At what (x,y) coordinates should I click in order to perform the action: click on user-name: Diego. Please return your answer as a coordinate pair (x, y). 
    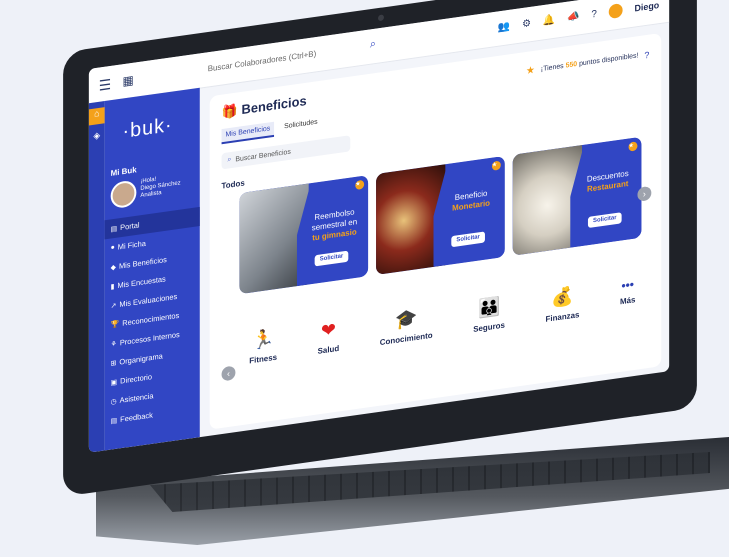
    Looking at the image, I should click on (646, 6).